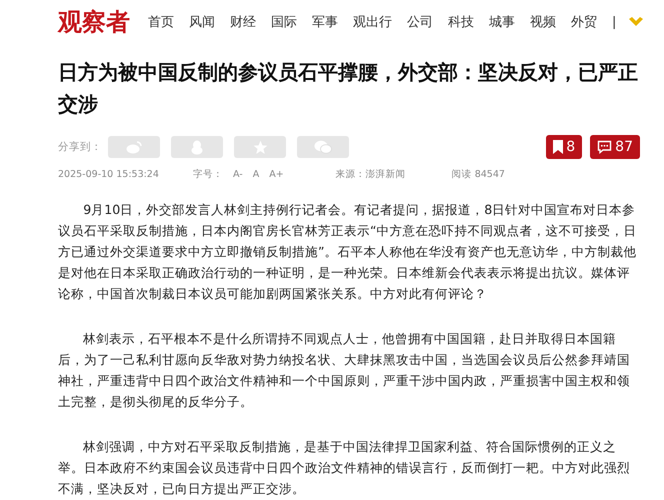  Describe the element at coordinates (80, 147) in the screenshot. I see `share-label: 分享到：` at that location.